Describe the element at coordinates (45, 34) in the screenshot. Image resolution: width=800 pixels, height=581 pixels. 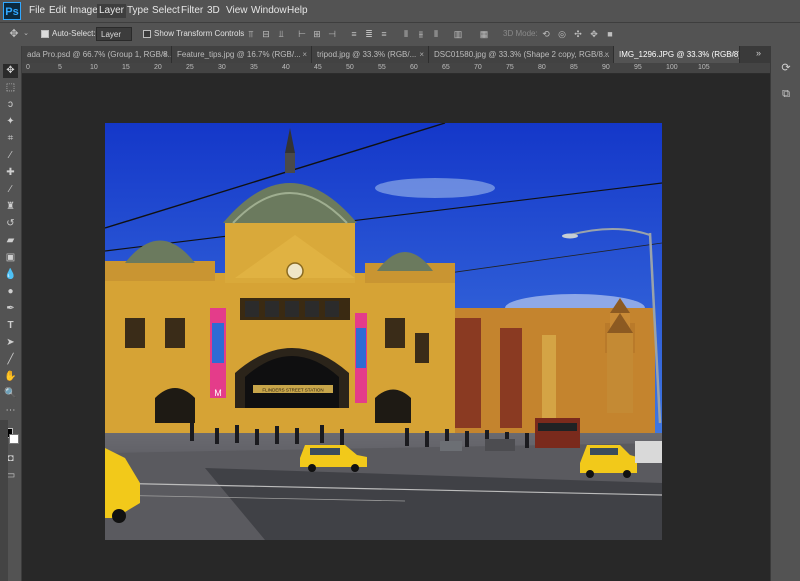
I see `auto-select-checkbox` at that location.